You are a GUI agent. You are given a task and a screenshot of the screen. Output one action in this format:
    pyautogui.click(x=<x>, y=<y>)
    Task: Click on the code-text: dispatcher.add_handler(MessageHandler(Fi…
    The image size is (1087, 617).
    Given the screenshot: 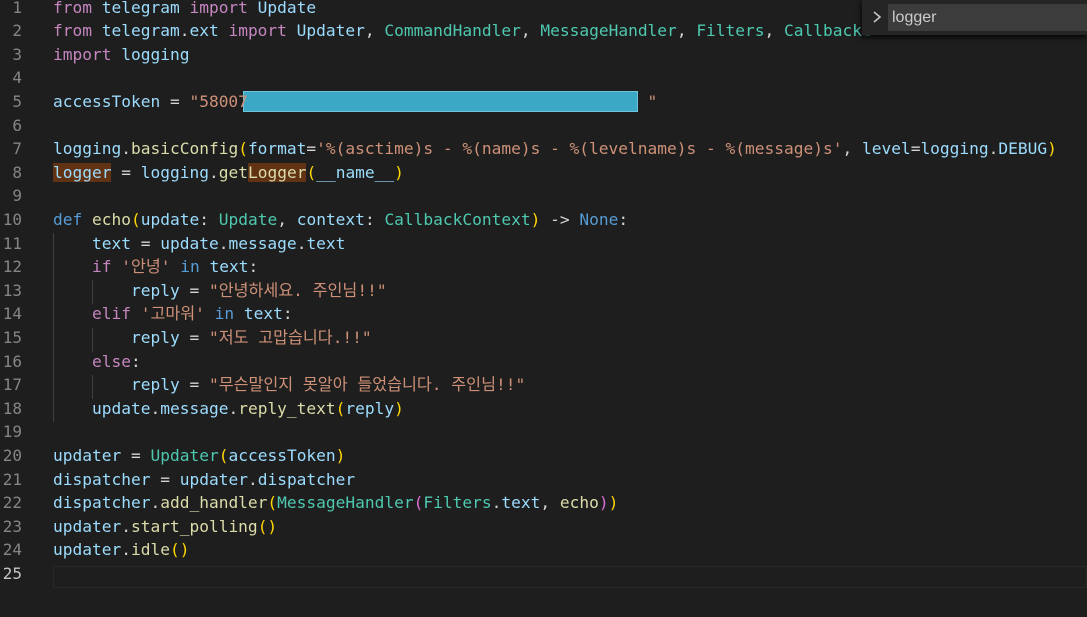 What is the action you would take?
    pyautogui.click(x=335, y=503)
    